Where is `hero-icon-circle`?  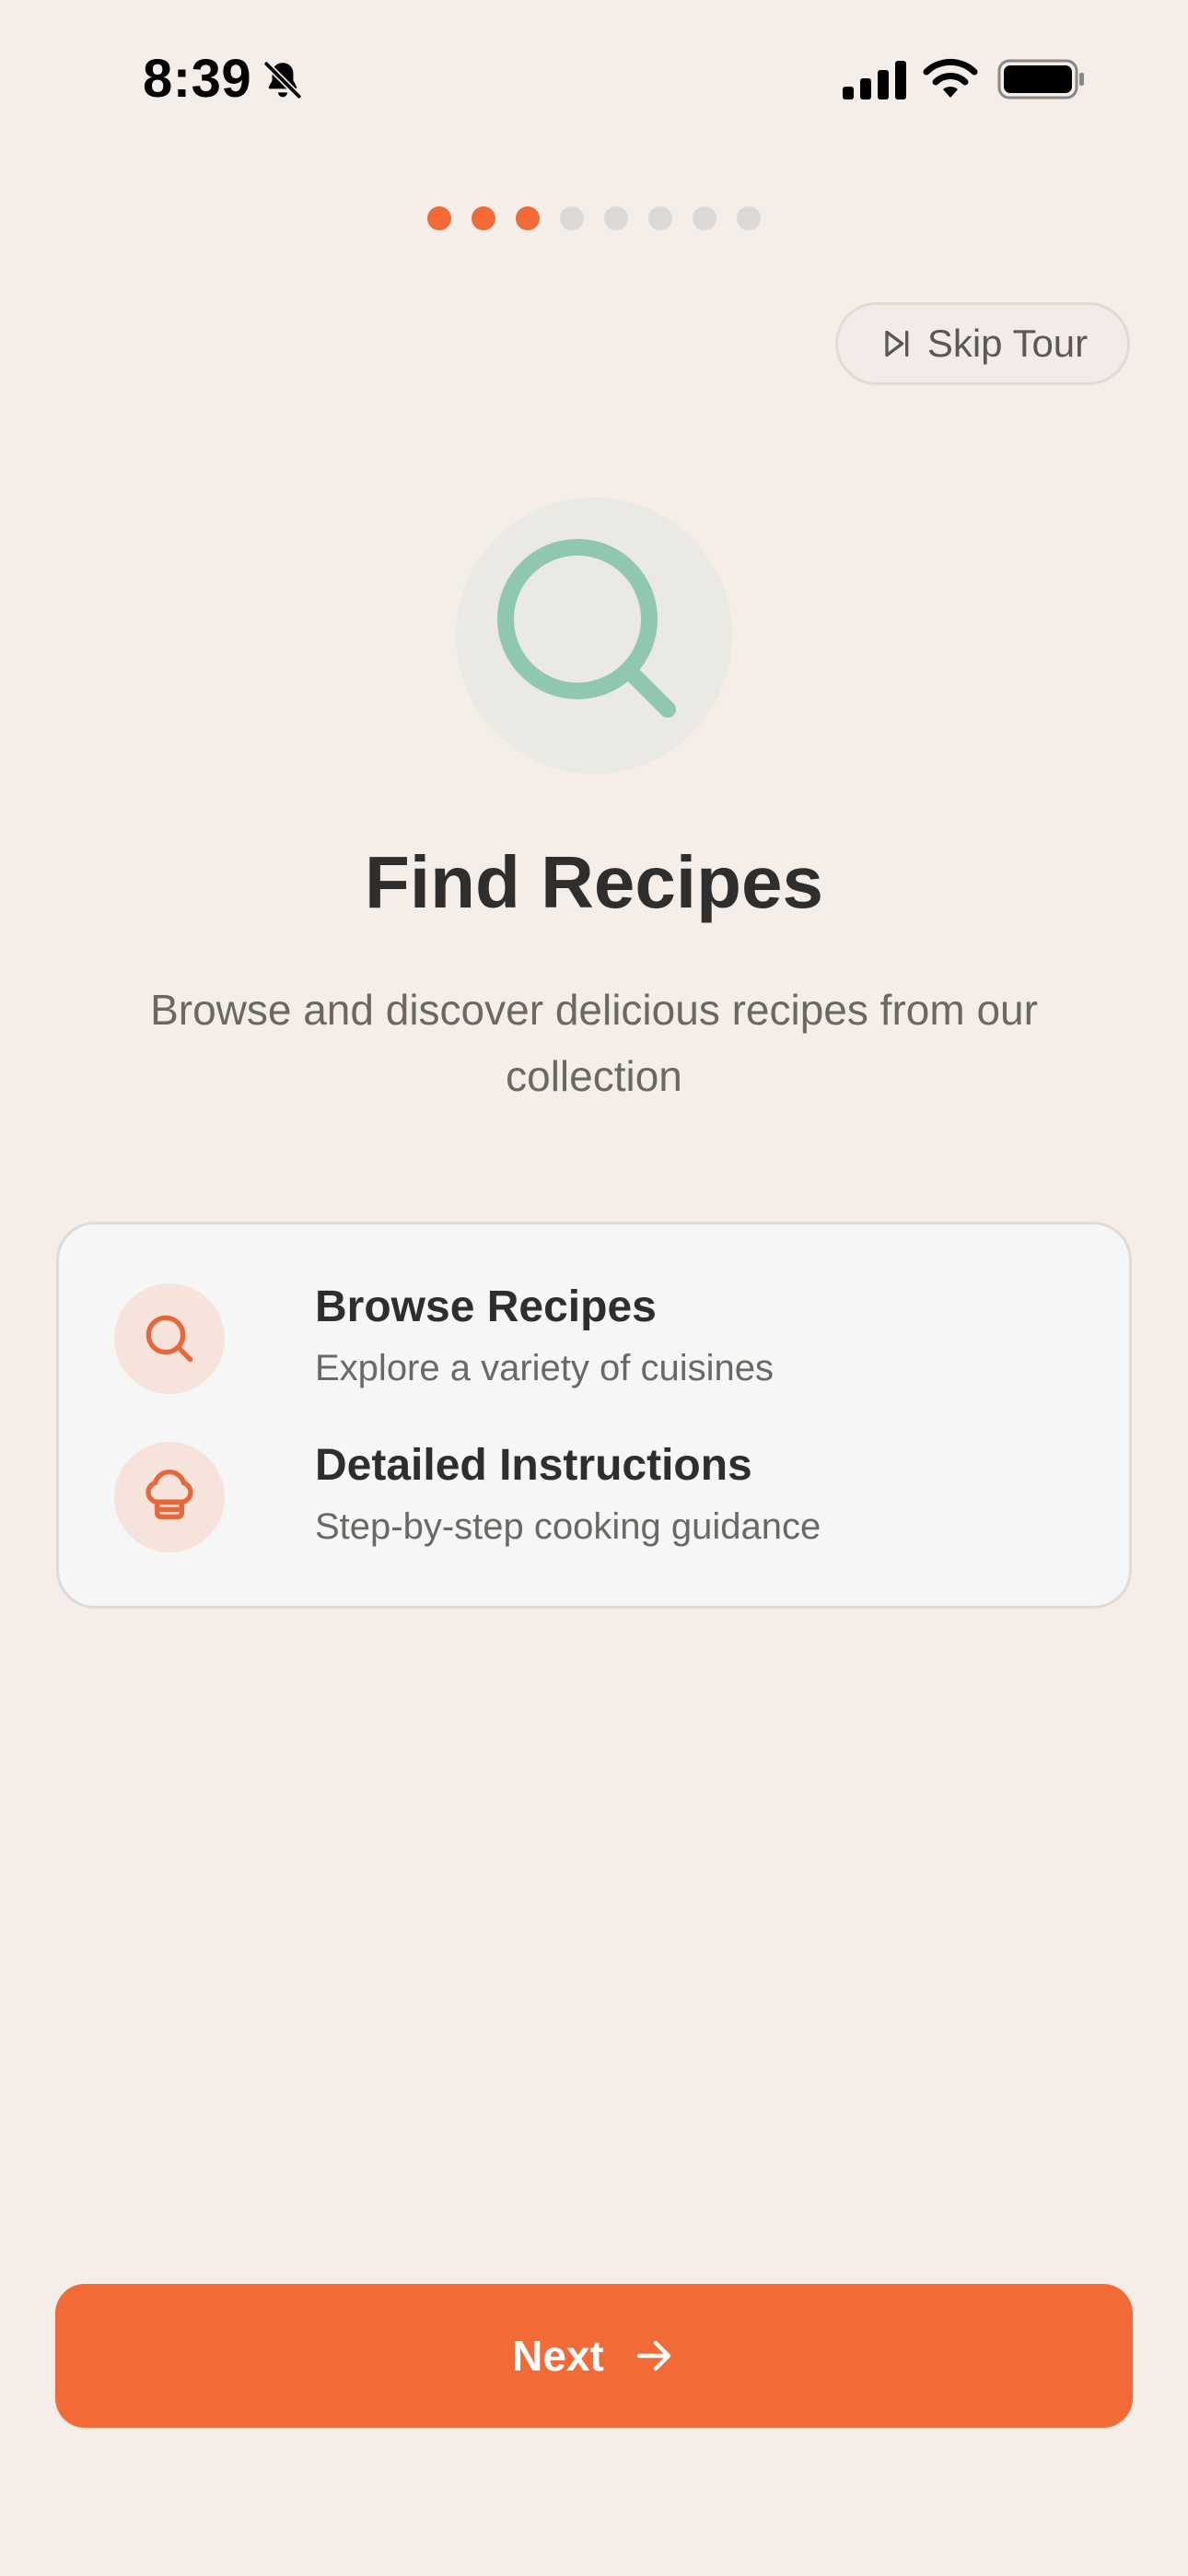 hero-icon-circle is located at coordinates (594, 636).